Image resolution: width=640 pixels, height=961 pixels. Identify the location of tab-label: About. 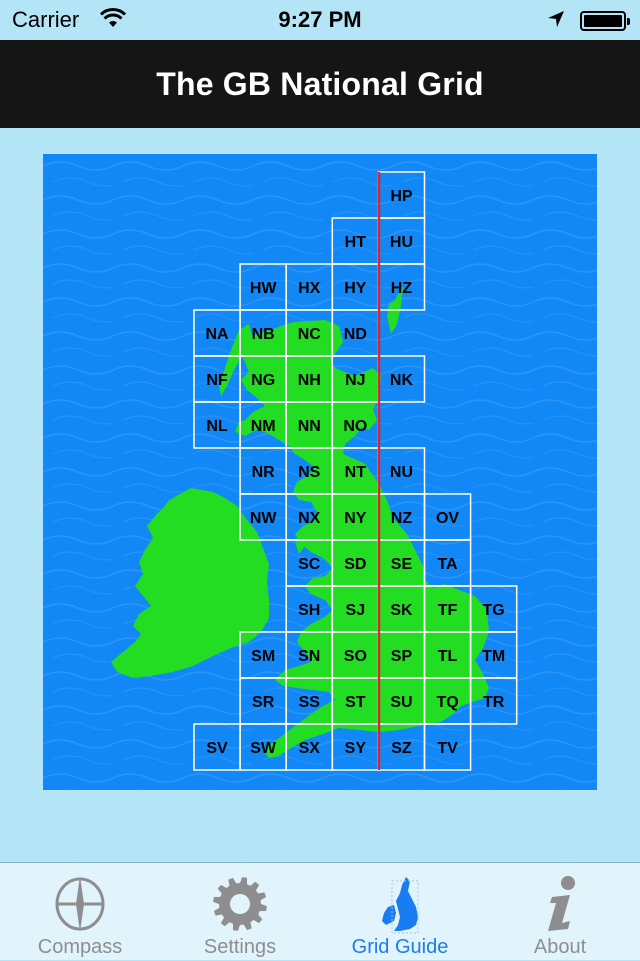
(560, 947).